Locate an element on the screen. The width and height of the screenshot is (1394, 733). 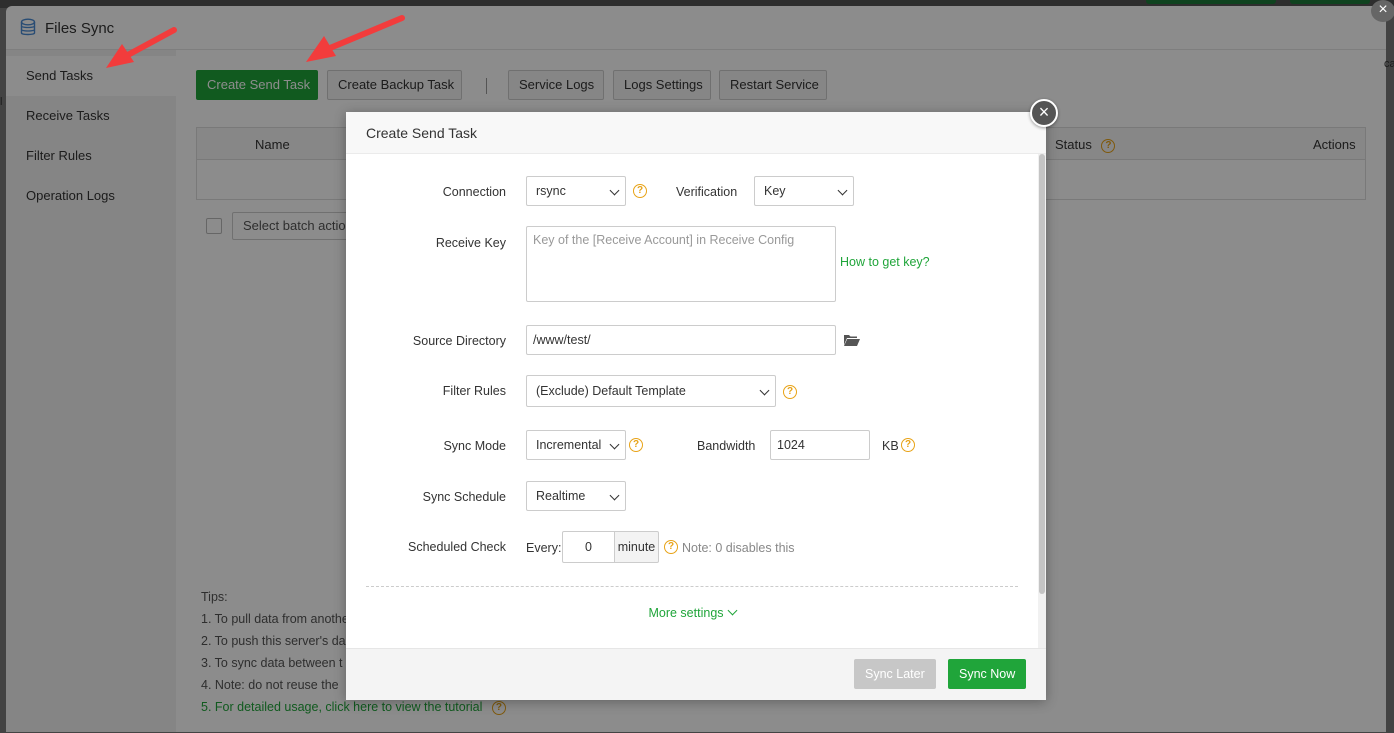
every-prefix: Every: is located at coordinates (544, 548).